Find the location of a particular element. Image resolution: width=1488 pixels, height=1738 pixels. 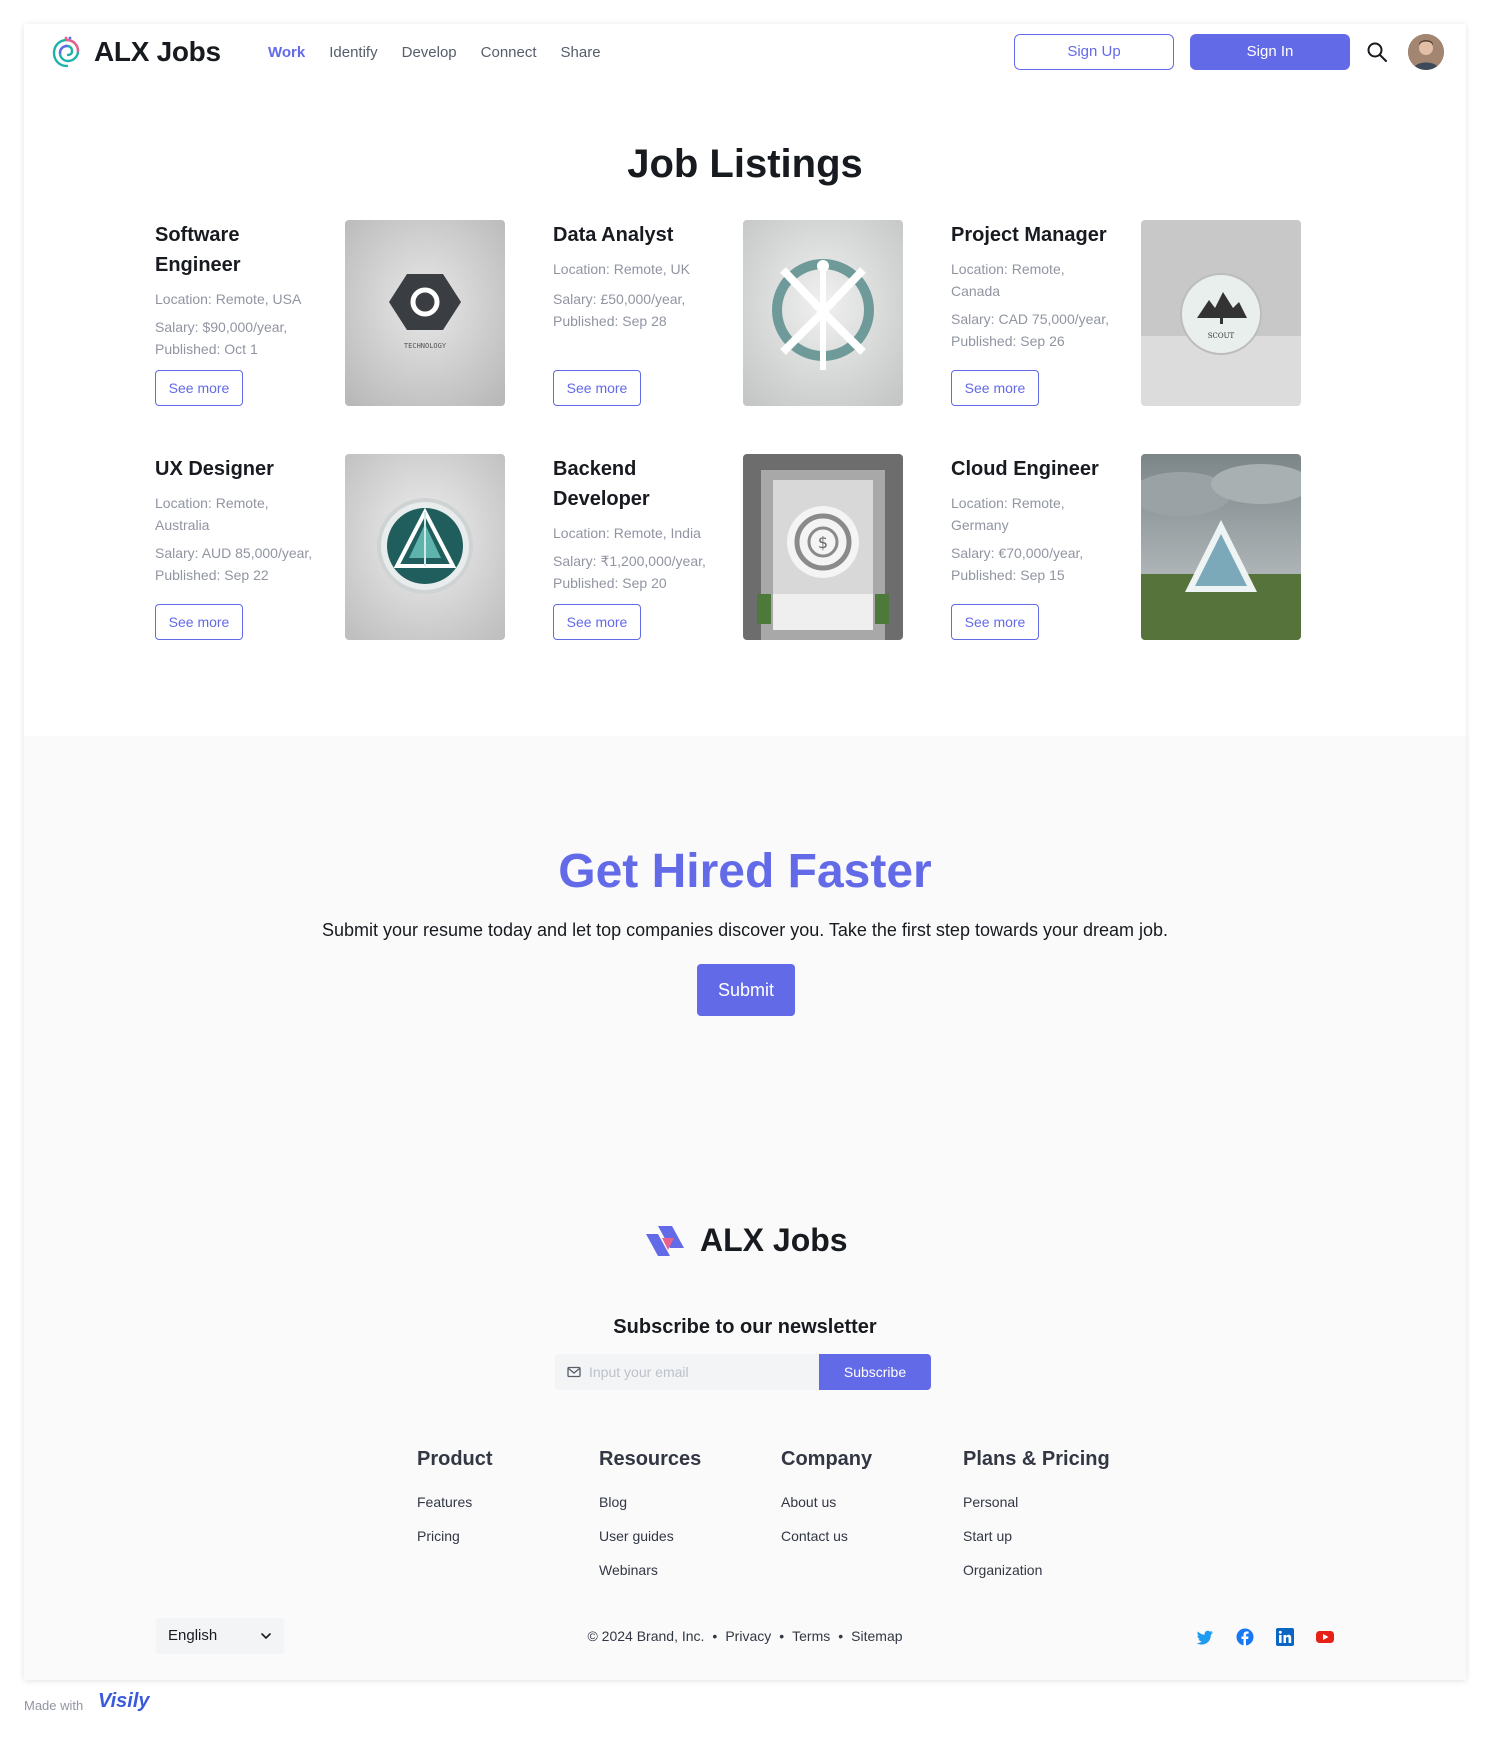

job-location: Location: Remote, India is located at coordinates (627, 533).